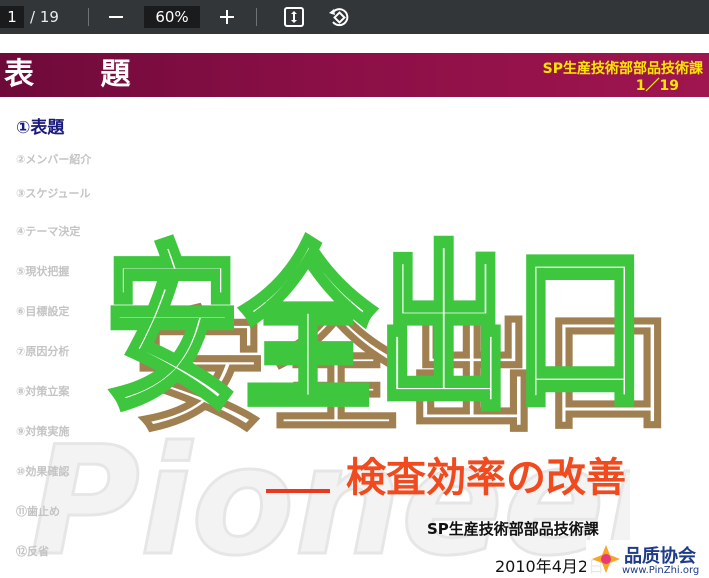  Describe the element at coordinates (43, 351) in the screenshot. I see `agenda-item: ⑦原因分析` at that location.